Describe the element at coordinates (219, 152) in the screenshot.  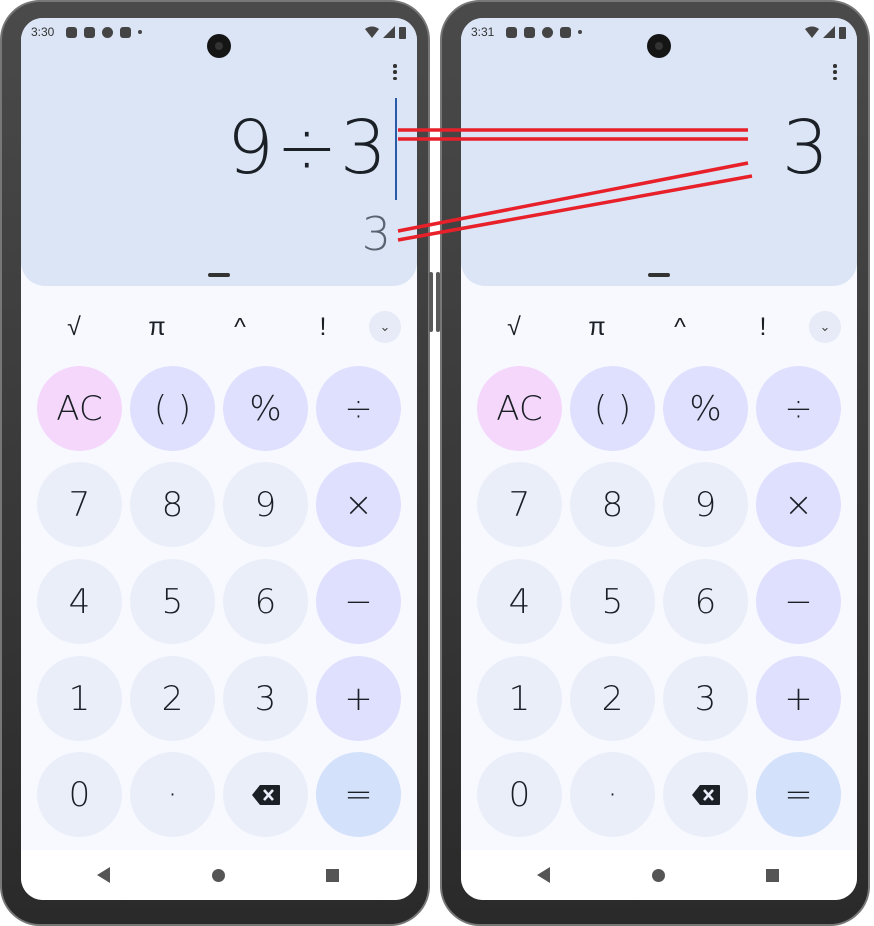
I see `display-panel: 3:30 9÷3 3` at that location.